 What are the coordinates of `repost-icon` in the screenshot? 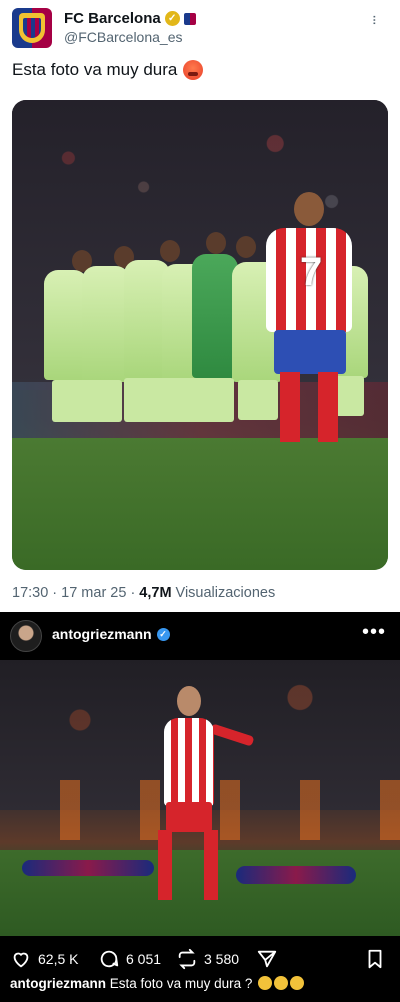 It's located at (187, 959).